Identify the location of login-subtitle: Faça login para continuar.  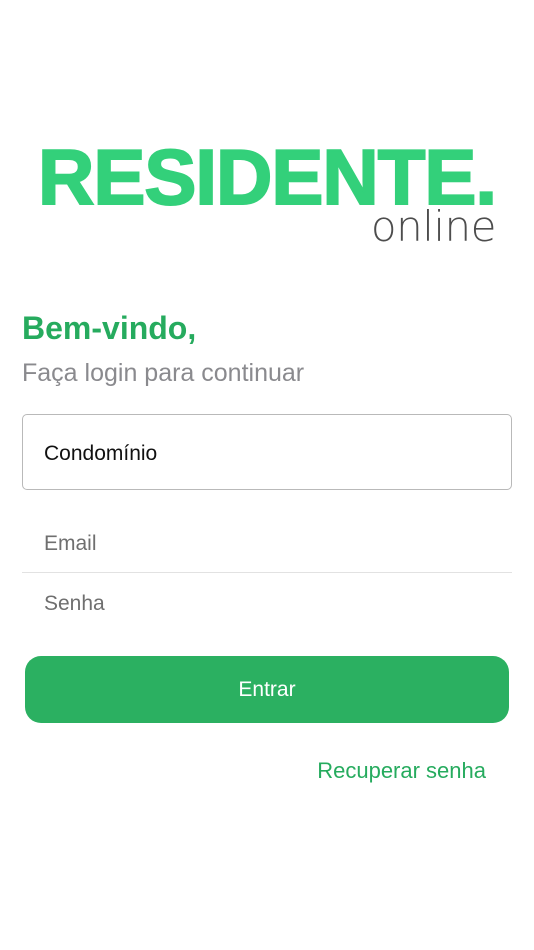
(163, 373).